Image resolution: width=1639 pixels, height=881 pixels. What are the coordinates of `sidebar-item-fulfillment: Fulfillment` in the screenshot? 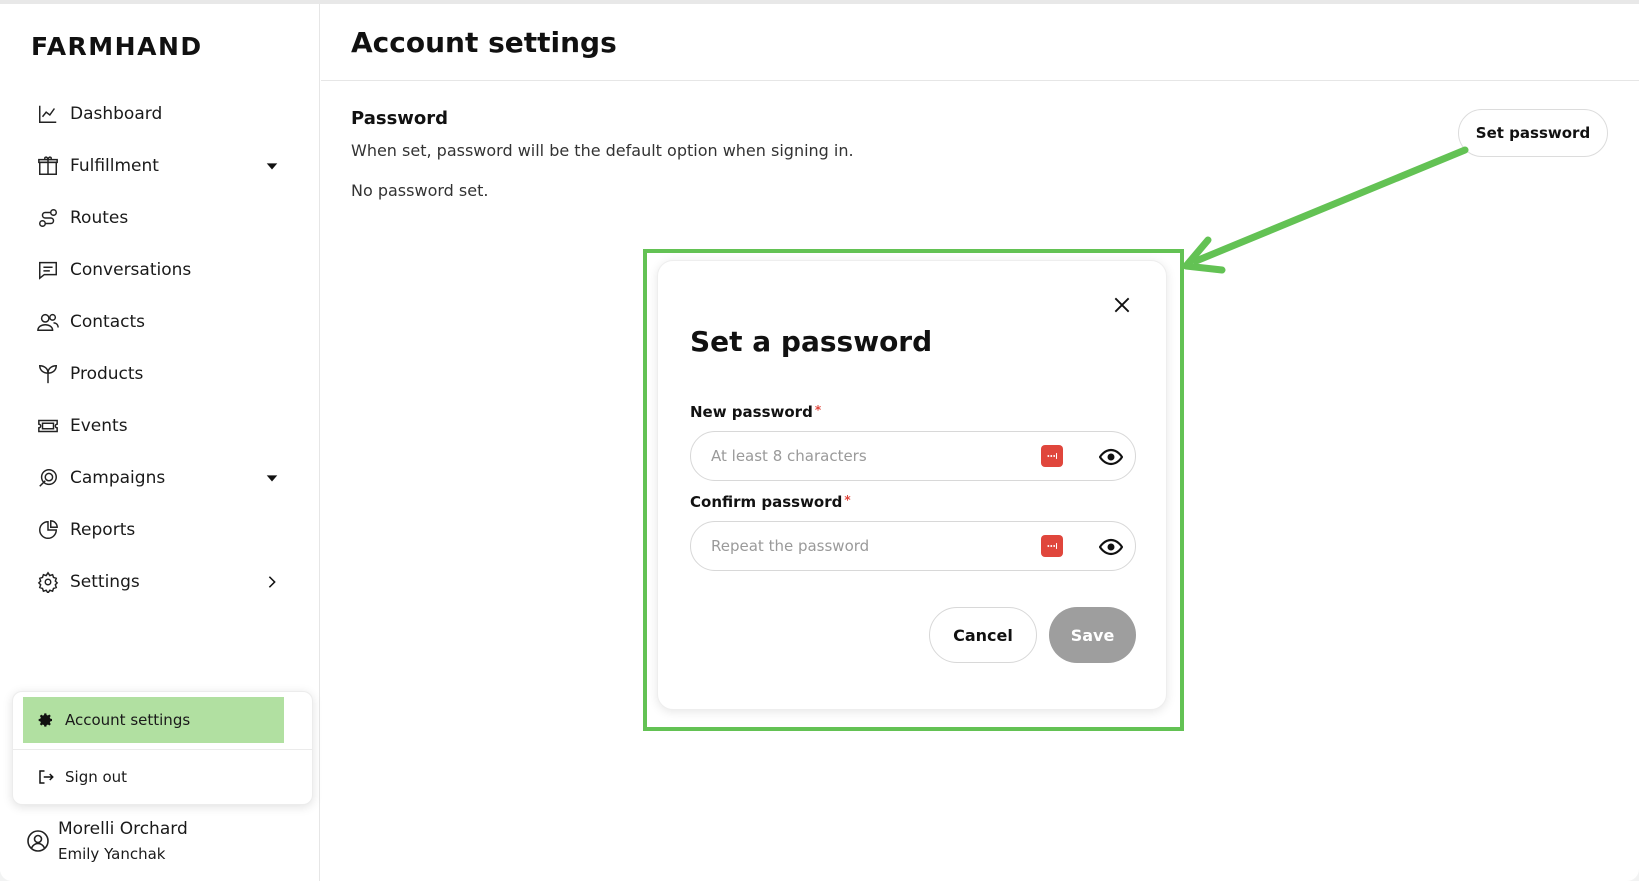 It's located at (160, 166).